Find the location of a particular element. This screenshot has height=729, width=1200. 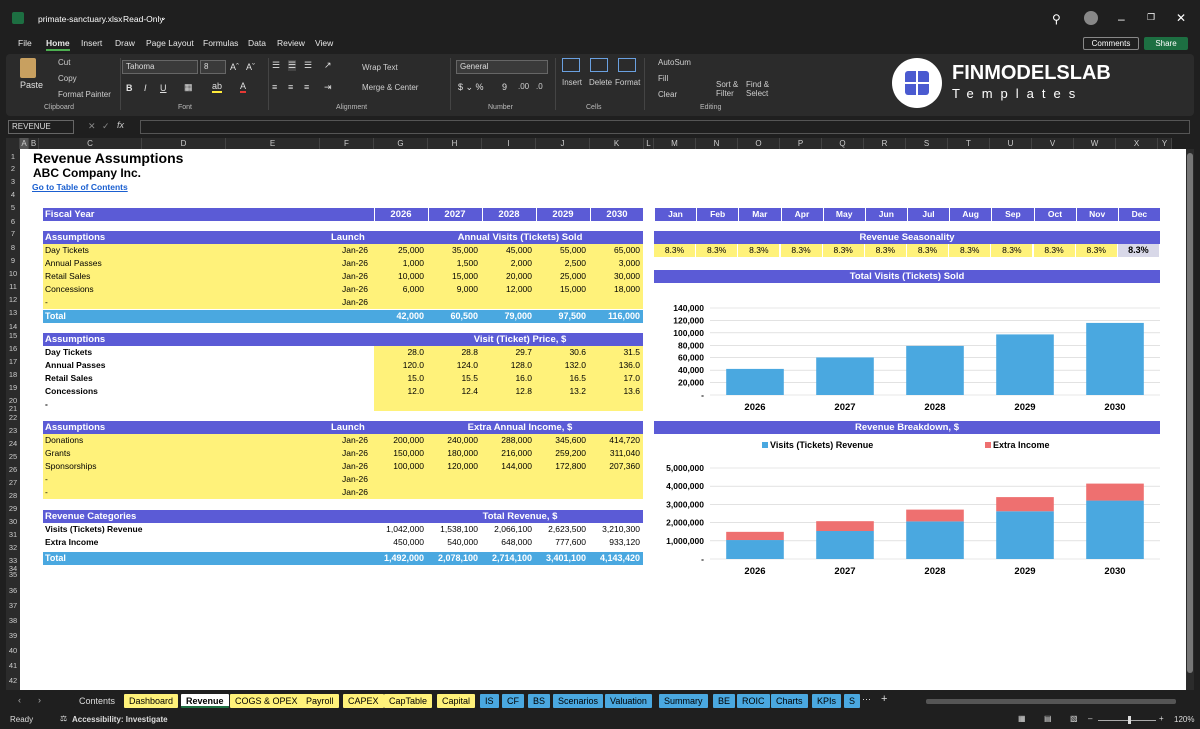

sheet-tab: BE is located at coordinates (724, 701).